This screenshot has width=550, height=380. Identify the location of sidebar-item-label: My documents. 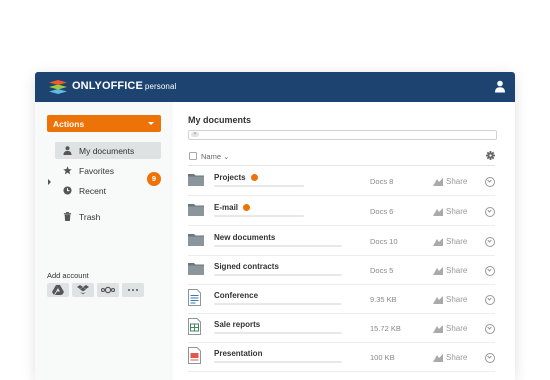
(107, 151).